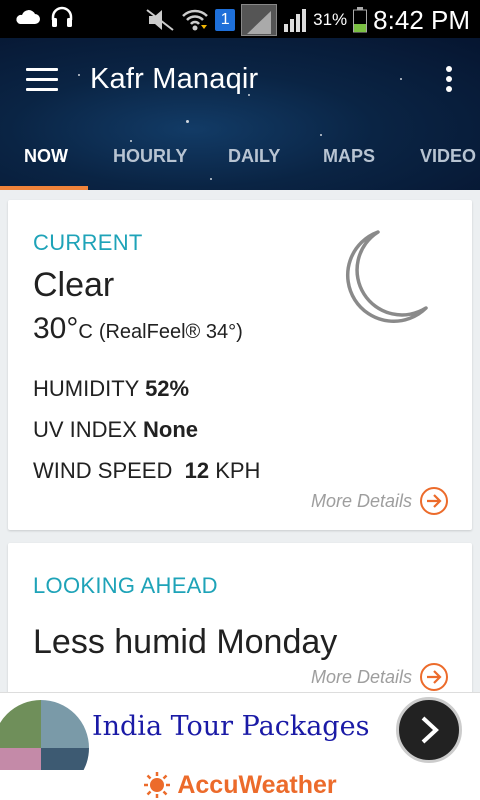  Describe the element at coordinates (160, 20) in the screenshot. I see `mute-icon` at that location.